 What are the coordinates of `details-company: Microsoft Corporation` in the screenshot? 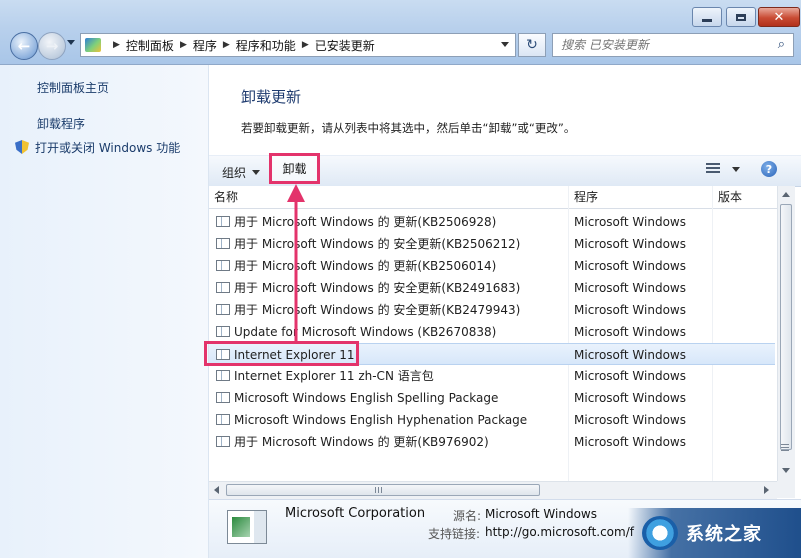 It's located at (355, 513).